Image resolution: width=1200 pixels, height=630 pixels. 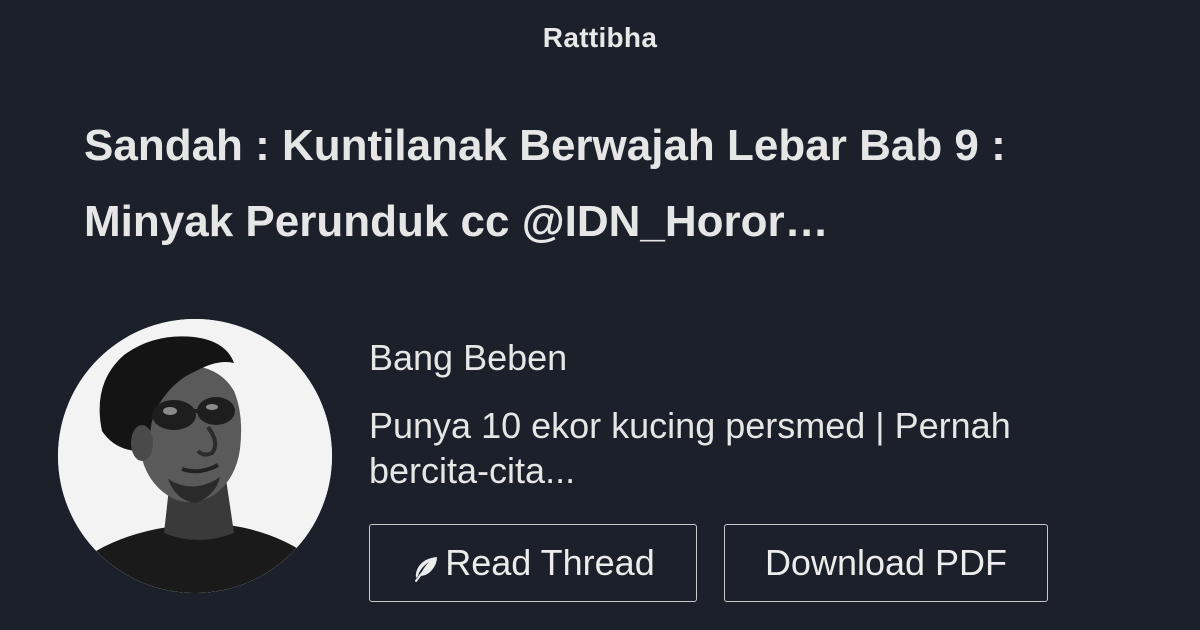 I want to click on download-pdf-button: Download PDF, so click(x=886, y=563).